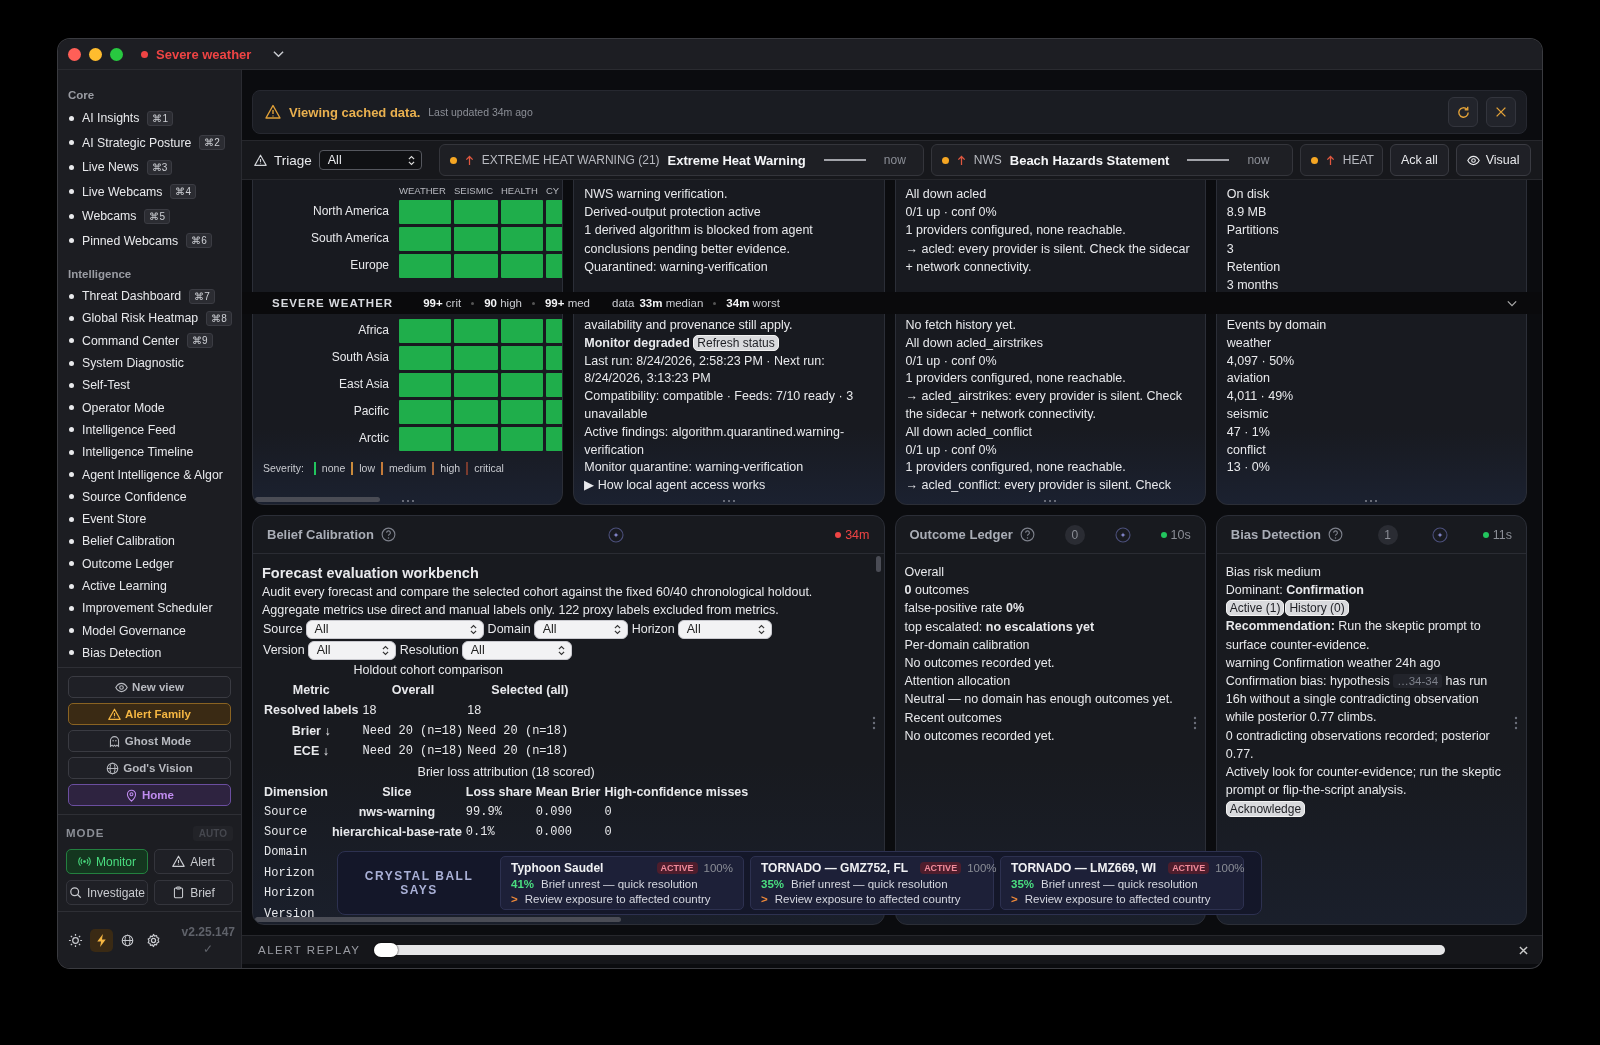 The height and width of the screenshot is (1045, 1600). What do you see at coordinates (1330, 160) in the screenshot?
I see `arrow-up-icon` at bounding box center [1330, 160].